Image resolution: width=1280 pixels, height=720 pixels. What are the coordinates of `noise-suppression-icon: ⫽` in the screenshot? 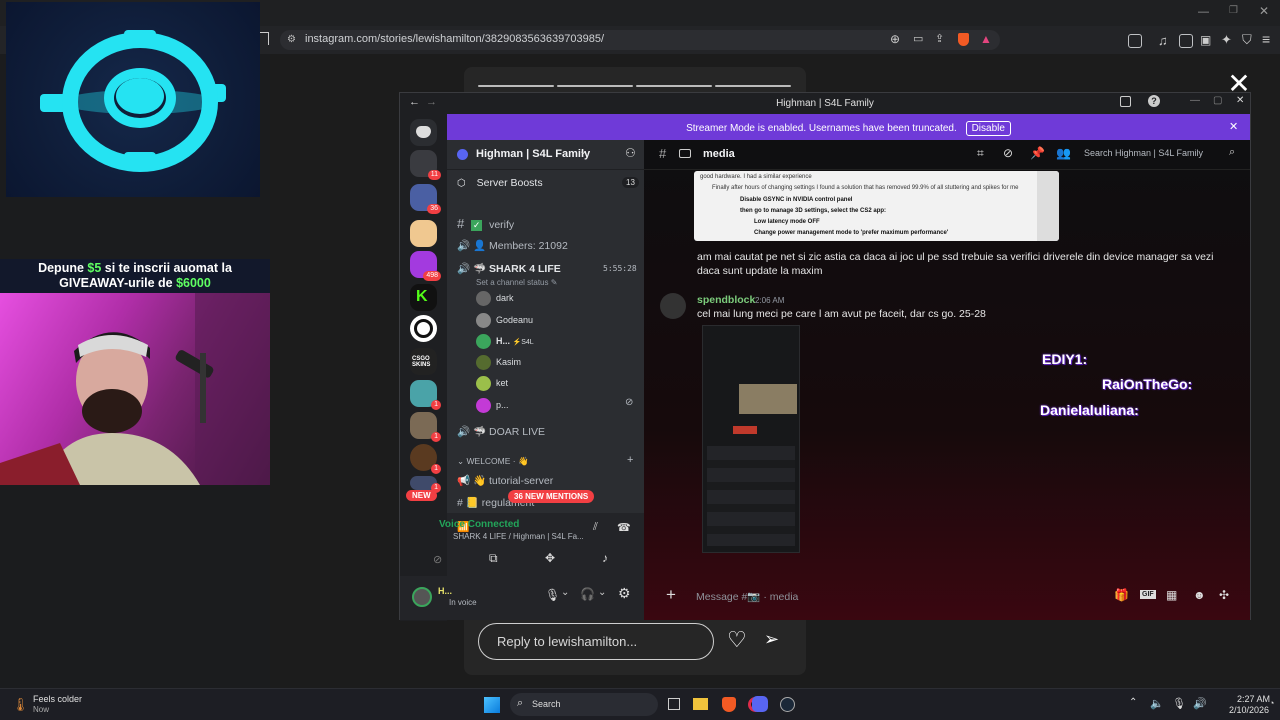 It's located at (595, 527).